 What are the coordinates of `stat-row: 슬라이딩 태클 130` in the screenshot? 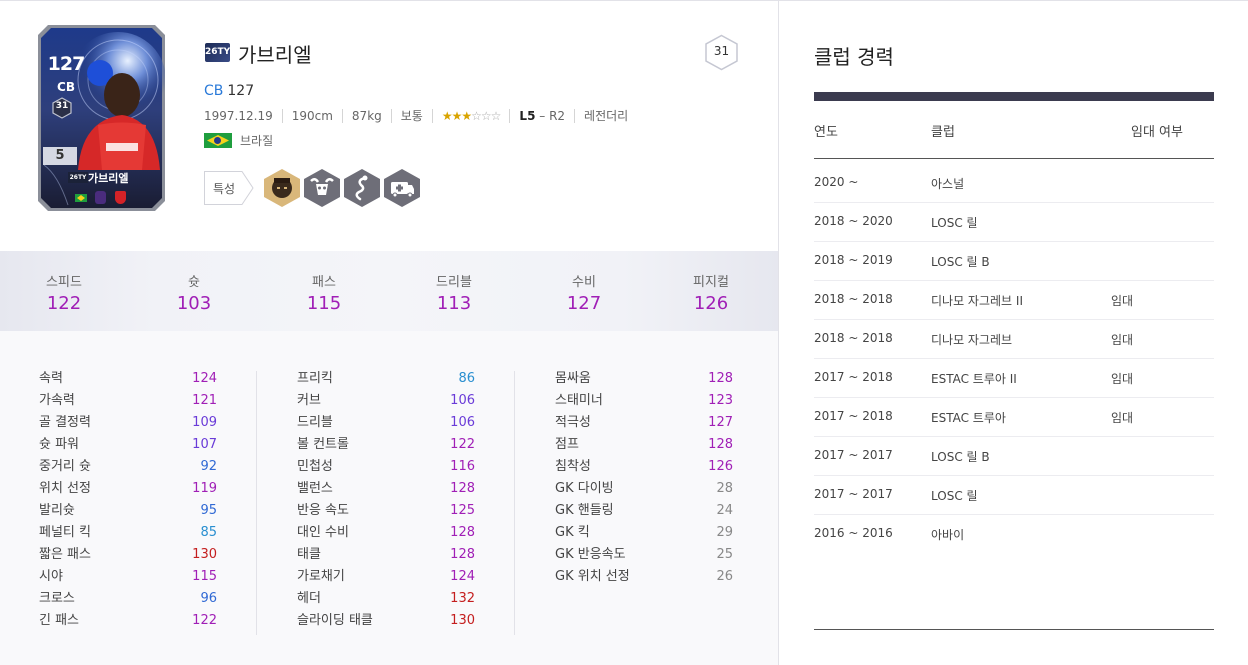 It's located at (386, 621).